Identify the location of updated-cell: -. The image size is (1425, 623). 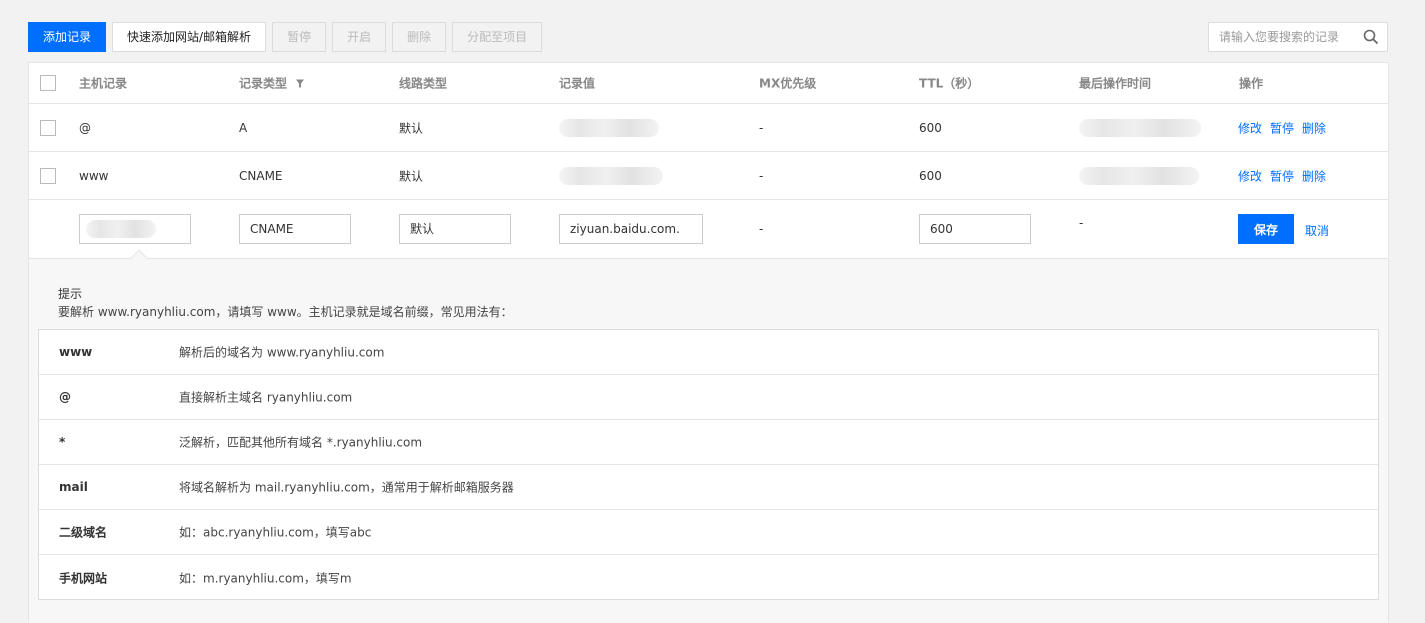
(1081, 223).